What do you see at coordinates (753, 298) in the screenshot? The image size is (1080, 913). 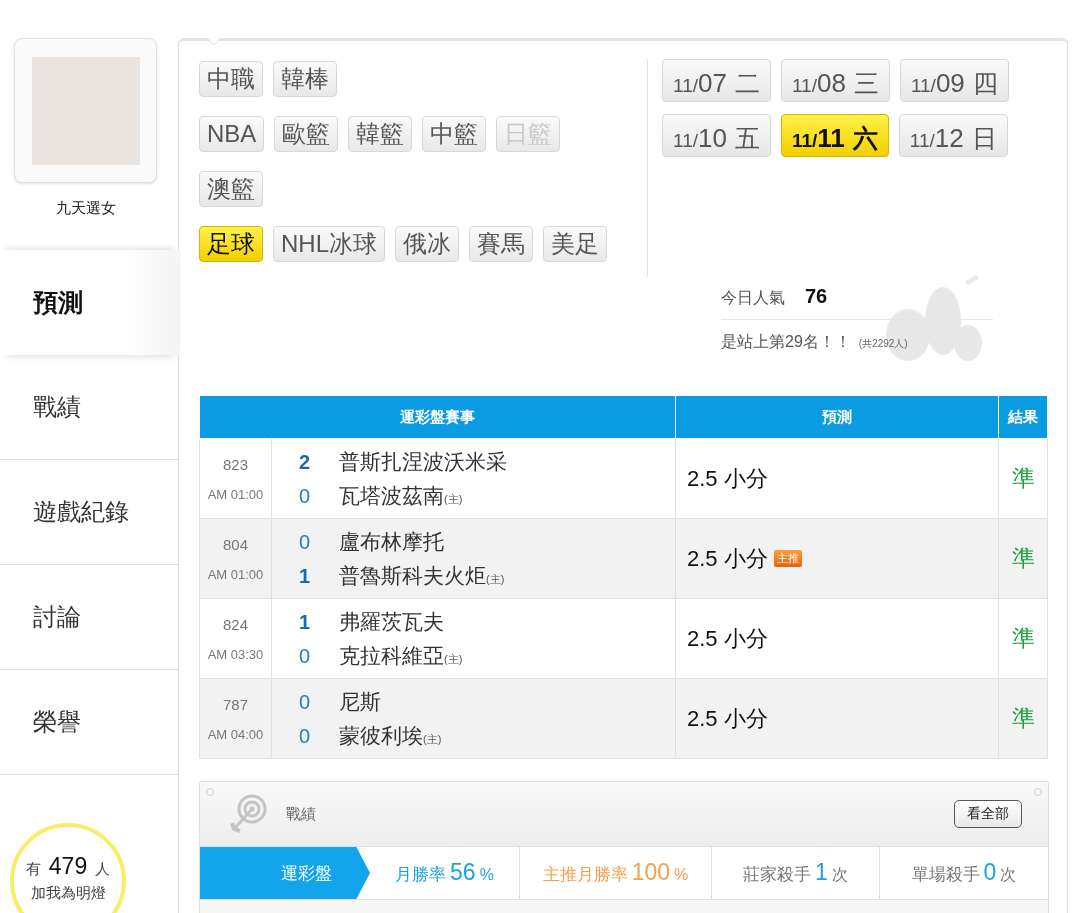 I see `popularity-label: 今日人氣` at bounding box center [753, 298].